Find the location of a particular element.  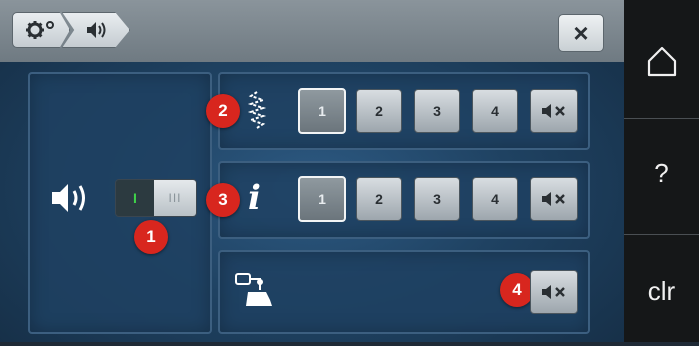

stitch-icon is located at coordinates (257, 110).